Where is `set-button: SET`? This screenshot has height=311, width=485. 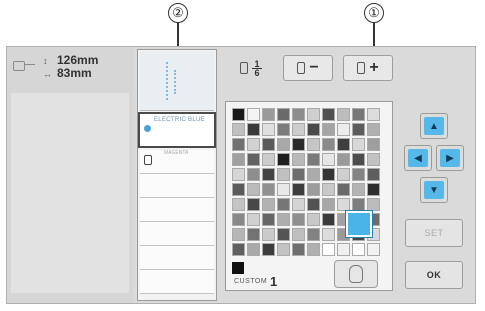
set-button: SET is located at coordinates (434, 233).